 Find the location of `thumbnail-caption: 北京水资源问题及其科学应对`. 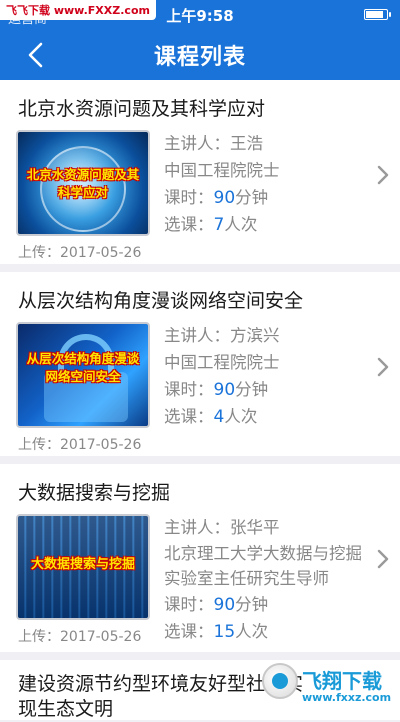

thumbnail-caption: 北京水资源问题及其科学应对 is located at coordinates (83, 184).